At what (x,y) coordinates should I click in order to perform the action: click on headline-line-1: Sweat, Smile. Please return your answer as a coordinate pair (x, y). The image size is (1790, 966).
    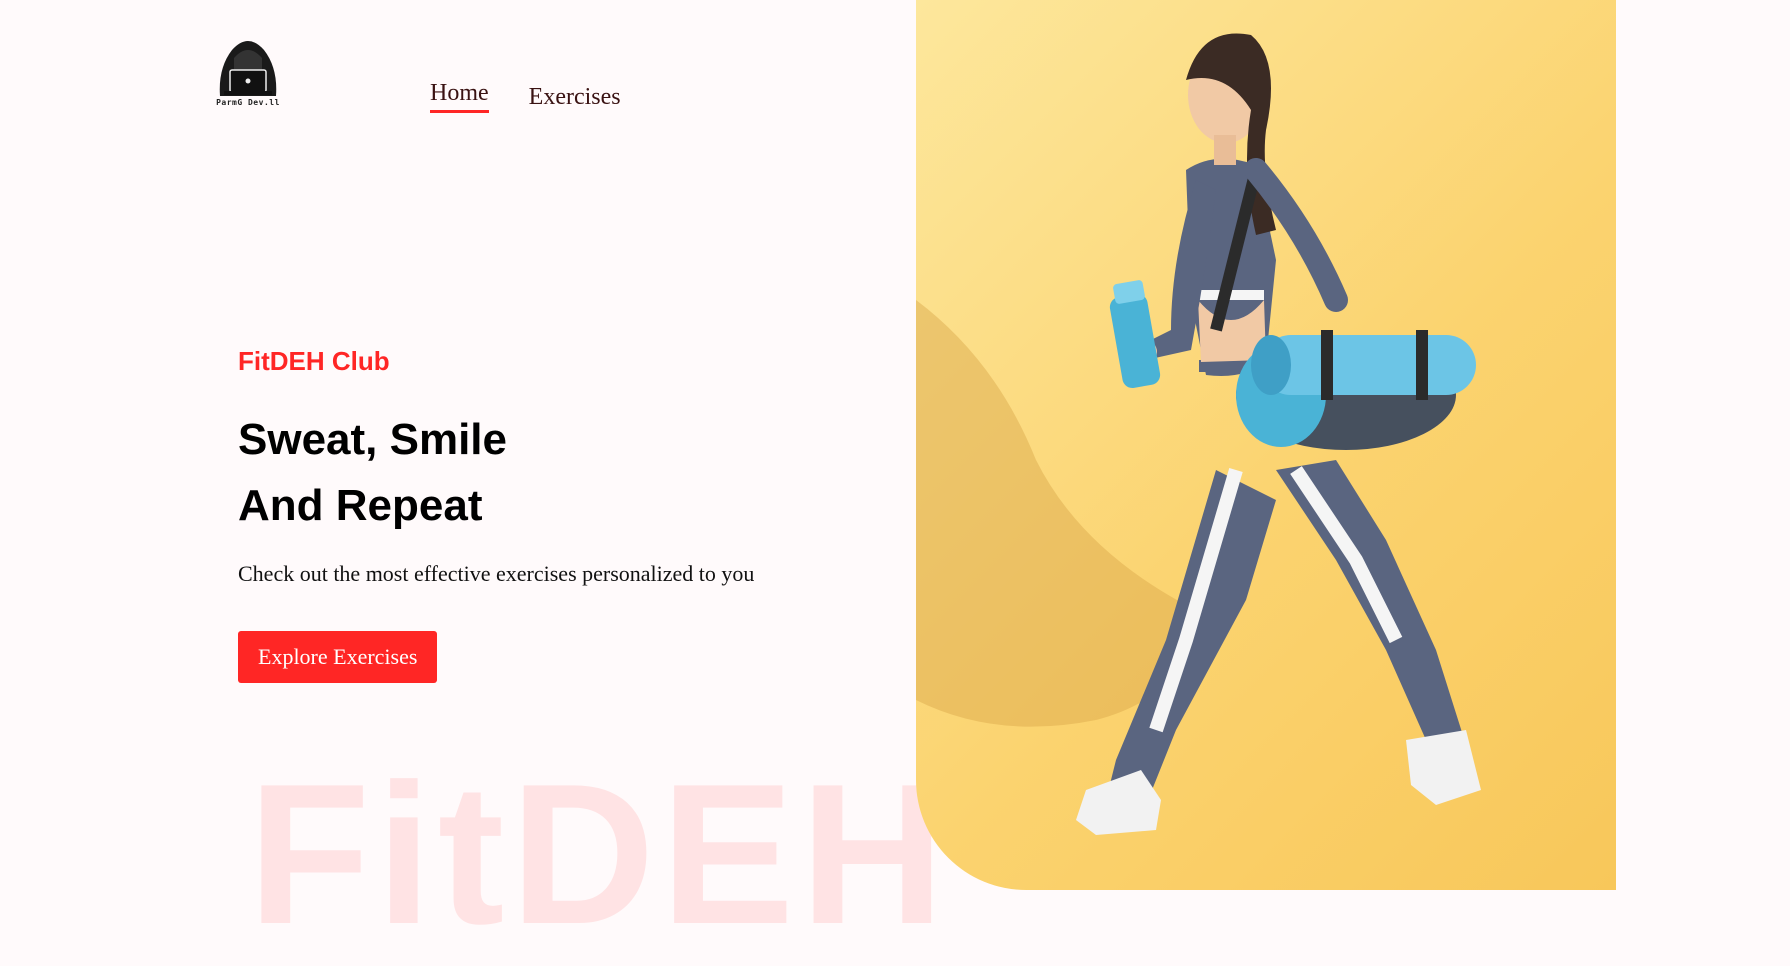
    Looking at the image, I should click on (373, 439).